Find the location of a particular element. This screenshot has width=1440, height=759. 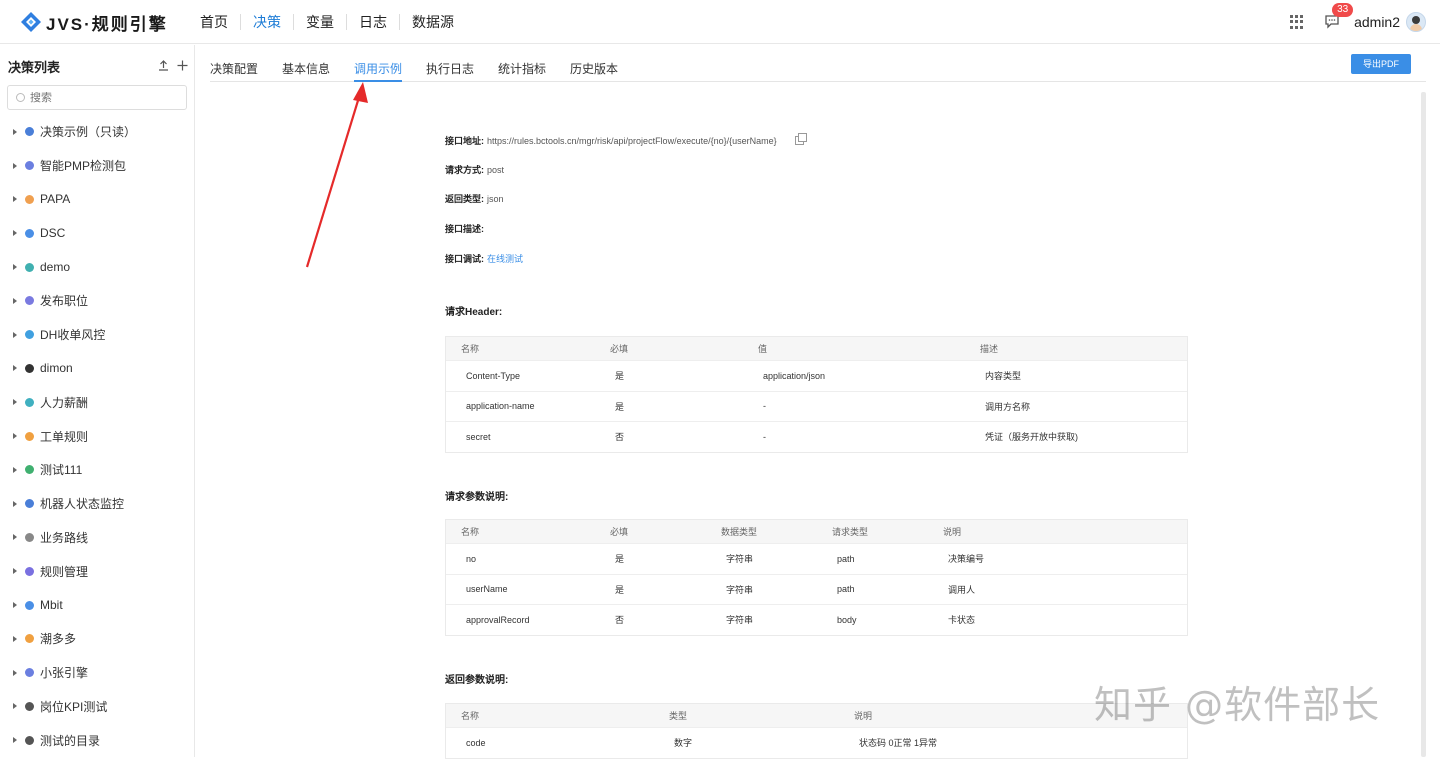

content-scrollbar is located at coordinates (1423, 424).